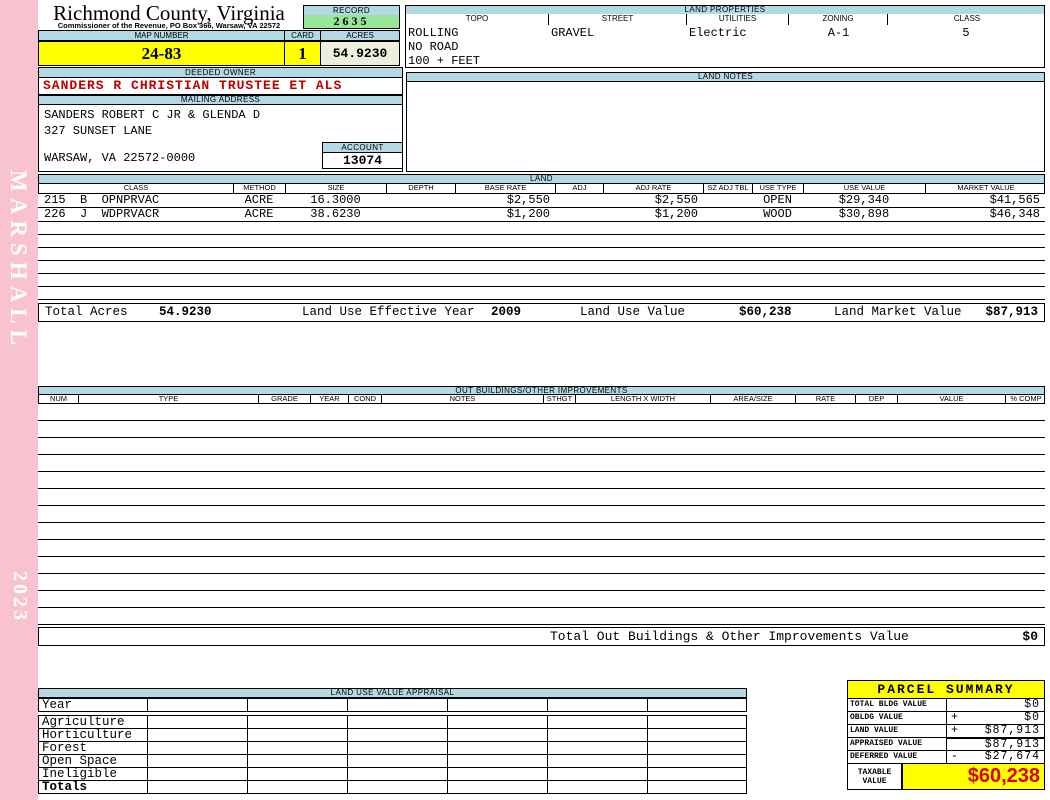 This screenshot has height=800, width=1050. Describe the element at coordinates (838, 19) in the screenshot. I see `col-zoning: ZONING` at that location.